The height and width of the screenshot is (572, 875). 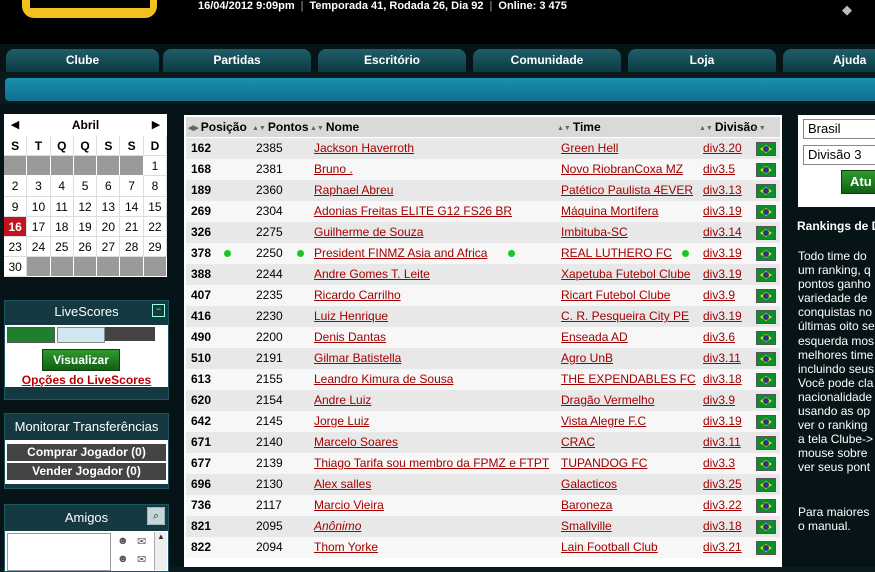 What do you see at coordinates (628, 379) in the screenshot?
I see `team-link: THE EXPENDABLES FC` at bounding box center [628, 379].